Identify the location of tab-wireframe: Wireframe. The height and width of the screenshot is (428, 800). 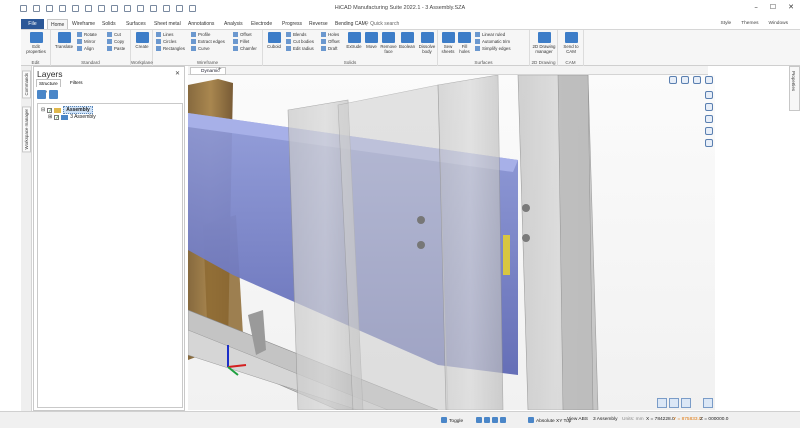
(83, 24).